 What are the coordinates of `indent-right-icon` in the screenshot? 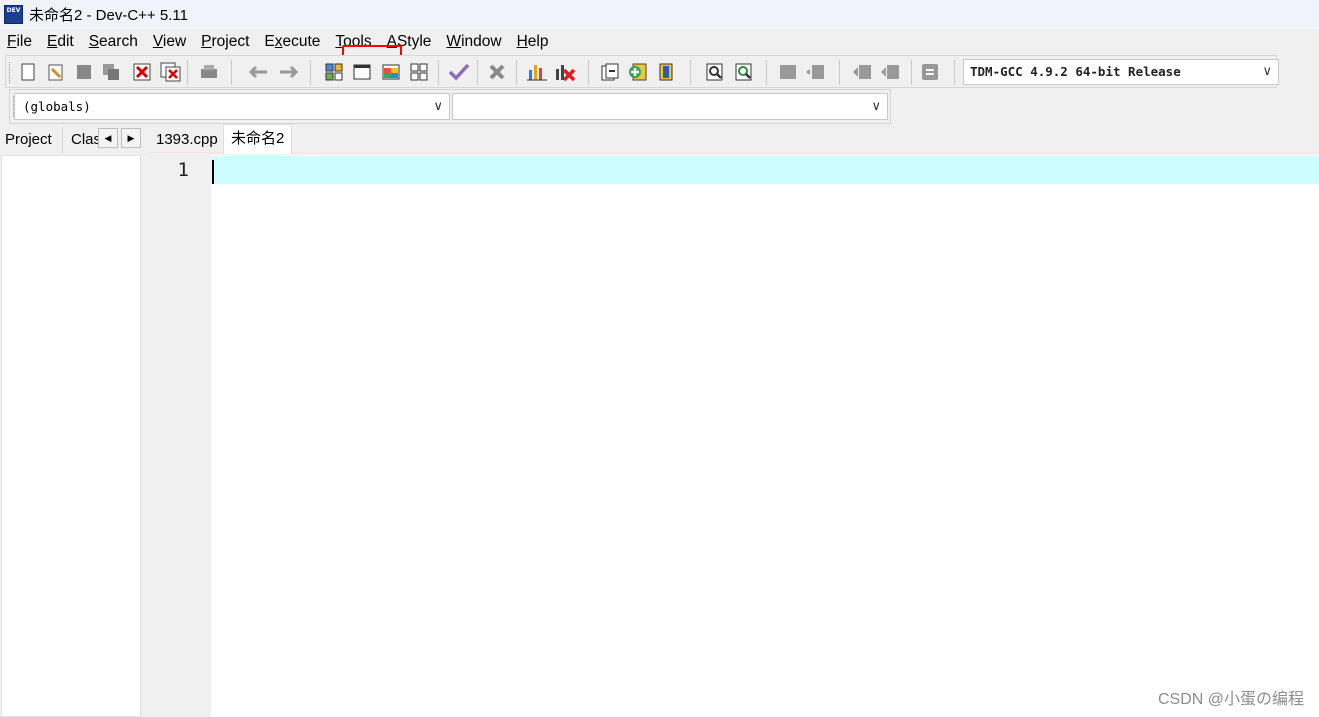 It's located at (890, 72).